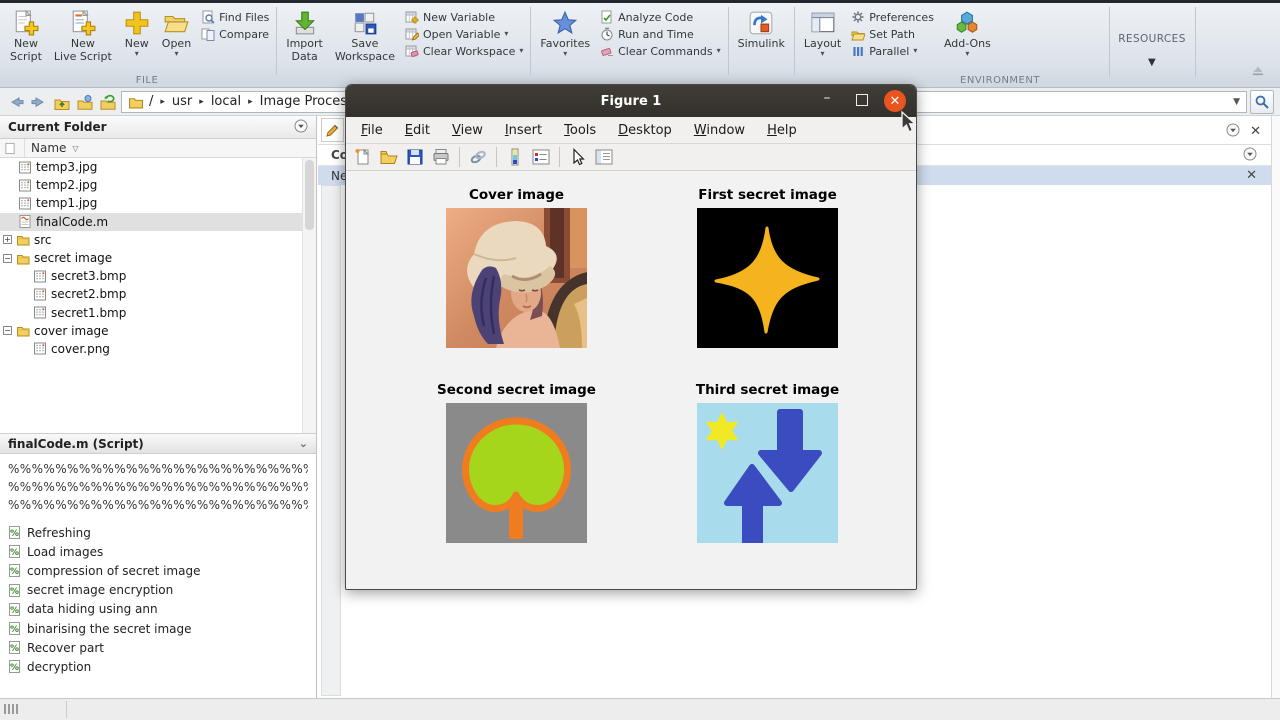 This screenshot has height=720, width=1280. Describe the element at coordinates (464, 51) in the screenshot. I see `clear-workspace-button: Clear Workspace ▾` at that location.